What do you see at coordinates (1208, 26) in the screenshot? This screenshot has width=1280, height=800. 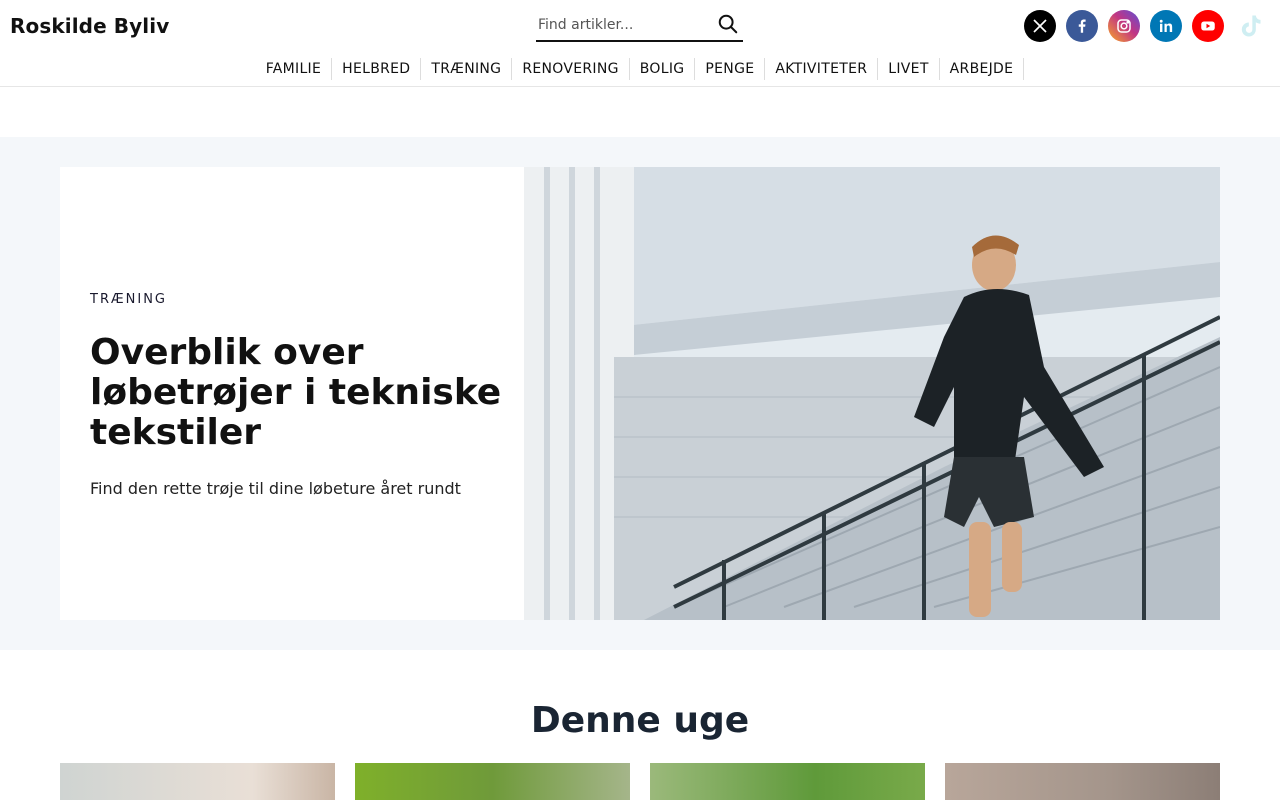 I see `youtube-icon` at bounding box center [1208, 26].